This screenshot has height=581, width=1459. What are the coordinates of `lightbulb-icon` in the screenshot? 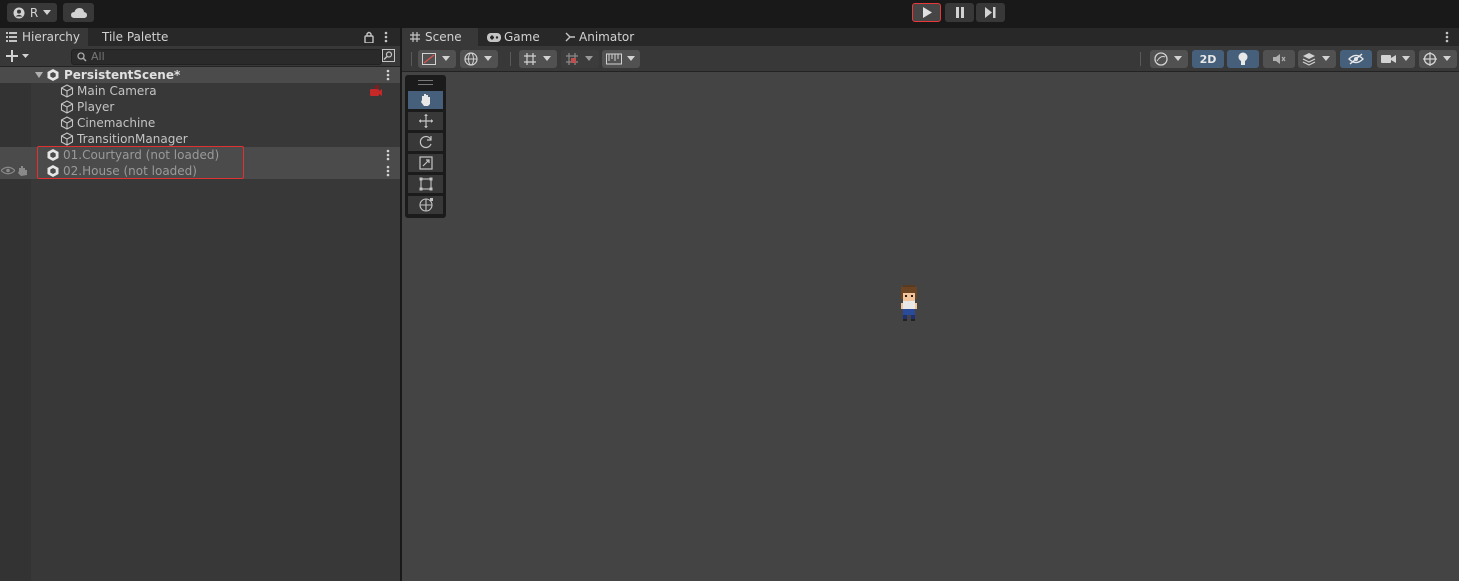 It's located at (1243, 59).